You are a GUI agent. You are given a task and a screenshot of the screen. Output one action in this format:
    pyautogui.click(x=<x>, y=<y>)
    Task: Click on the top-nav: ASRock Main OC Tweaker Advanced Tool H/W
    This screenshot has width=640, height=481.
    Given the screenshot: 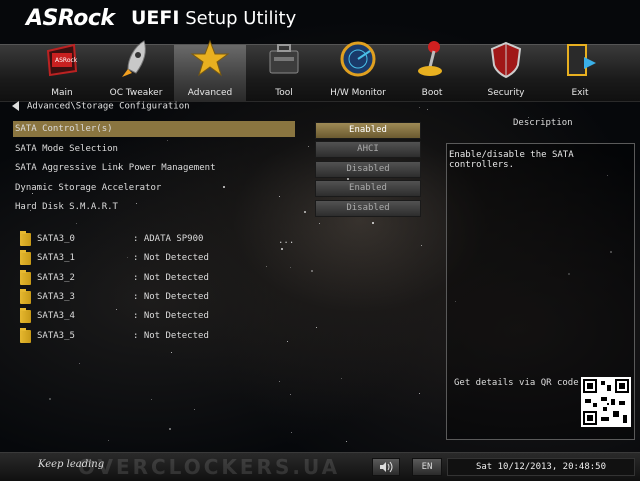 What is the action you would take?
    pyautogui.click(x=320, y=70)
    